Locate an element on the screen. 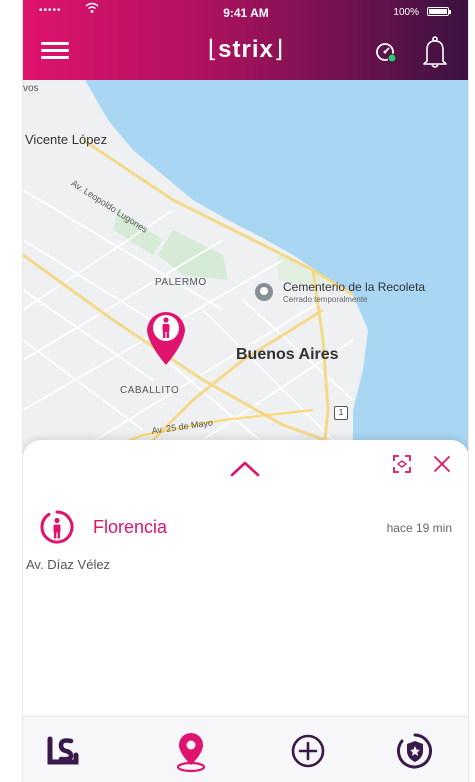  notifications-button is located at coordinates (435, 52).